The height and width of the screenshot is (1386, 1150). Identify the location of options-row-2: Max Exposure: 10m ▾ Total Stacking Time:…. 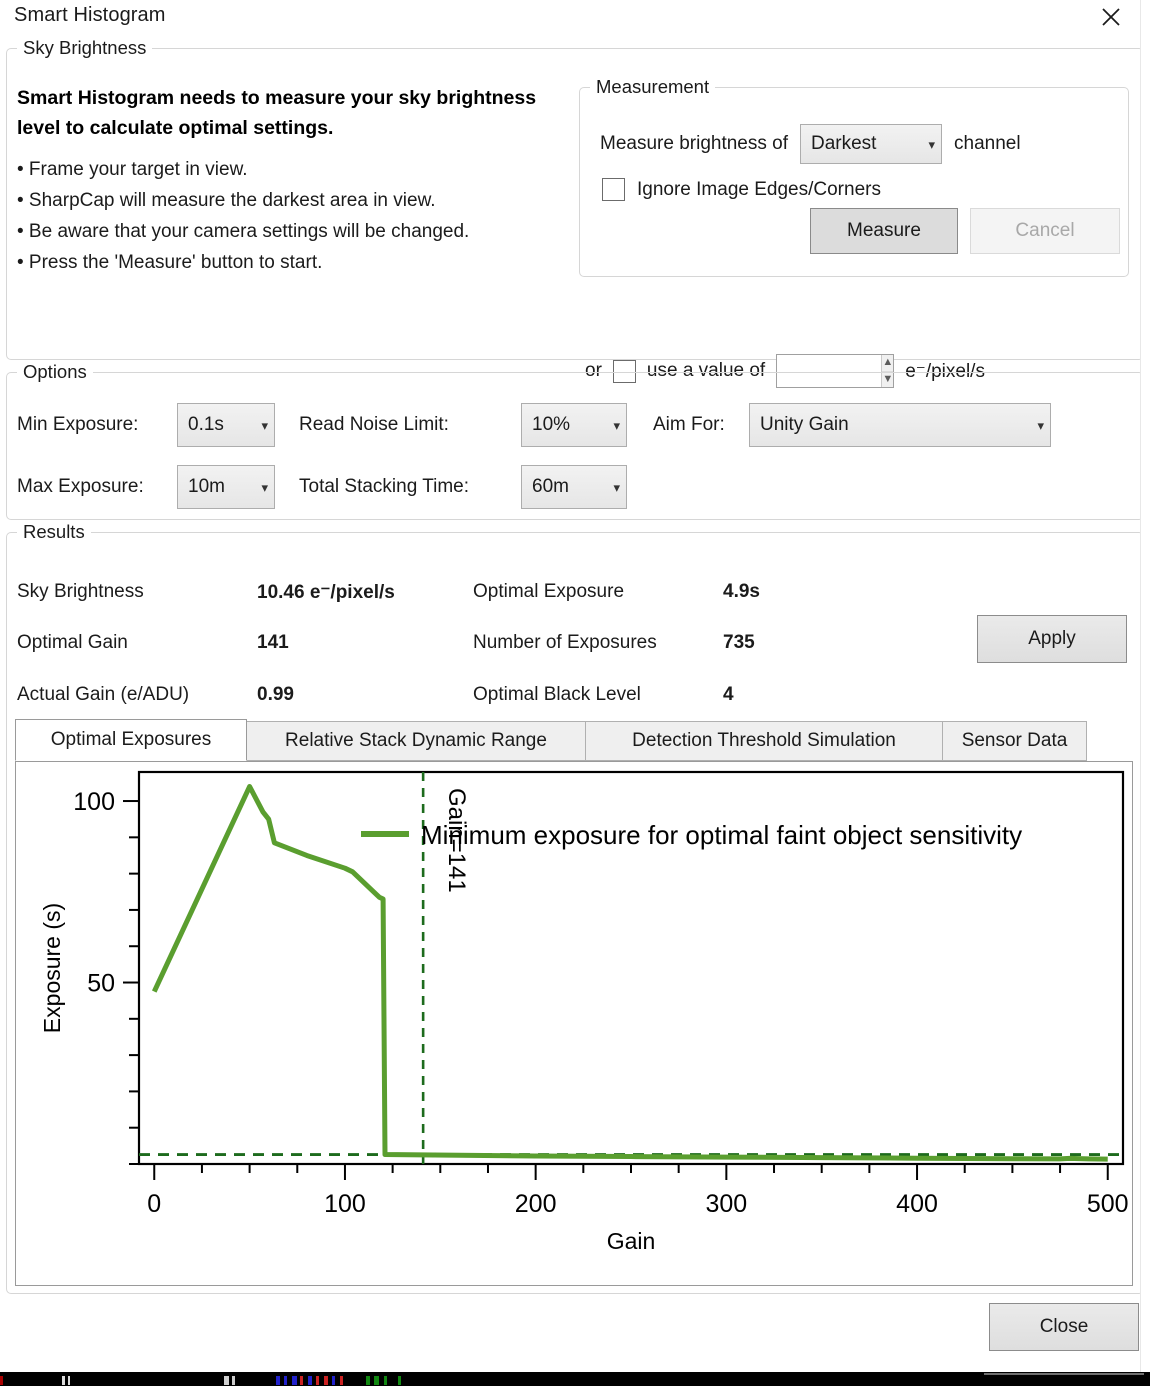
(322, 487).